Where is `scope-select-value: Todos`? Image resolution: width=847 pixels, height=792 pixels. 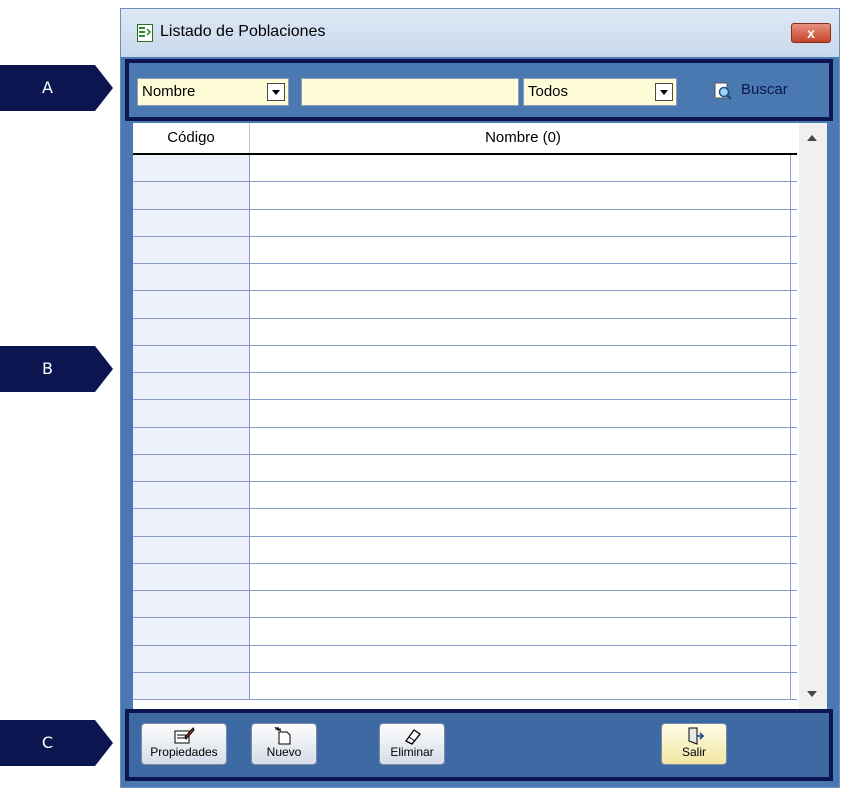 scope-select-value: Todos is located at coordinates (548, 91).